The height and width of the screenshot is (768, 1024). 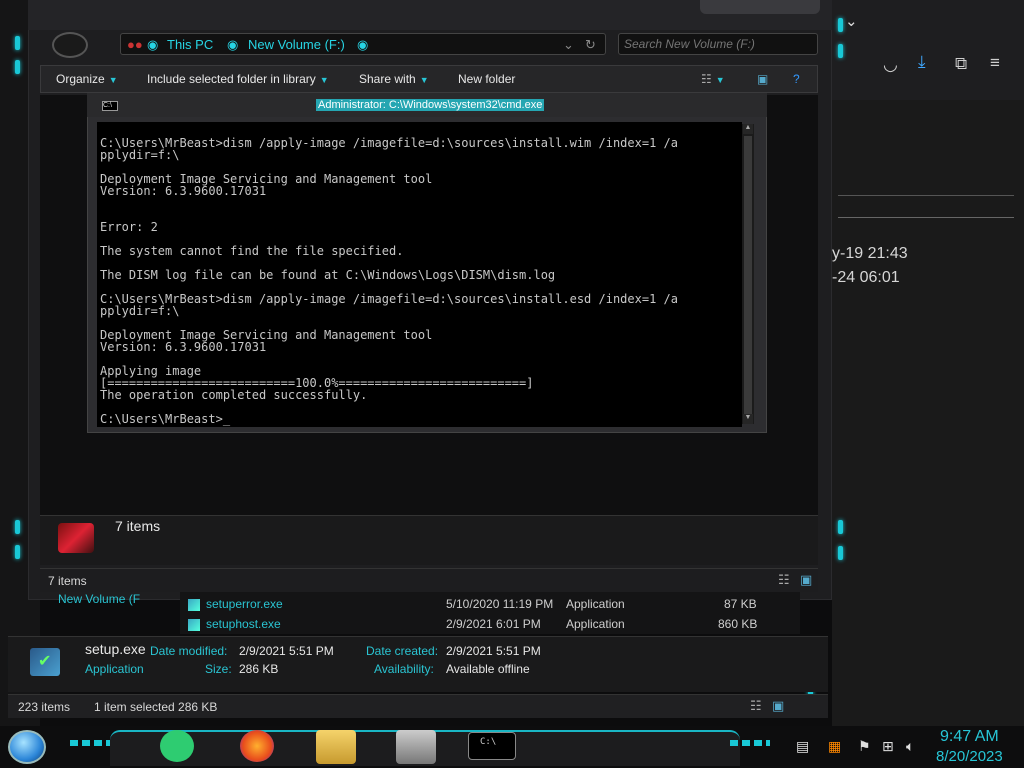 What do you see at coordinates (67, 581) in the screenshot?
I see `status-item-count: 7 items` at bounding box center [67, 581].